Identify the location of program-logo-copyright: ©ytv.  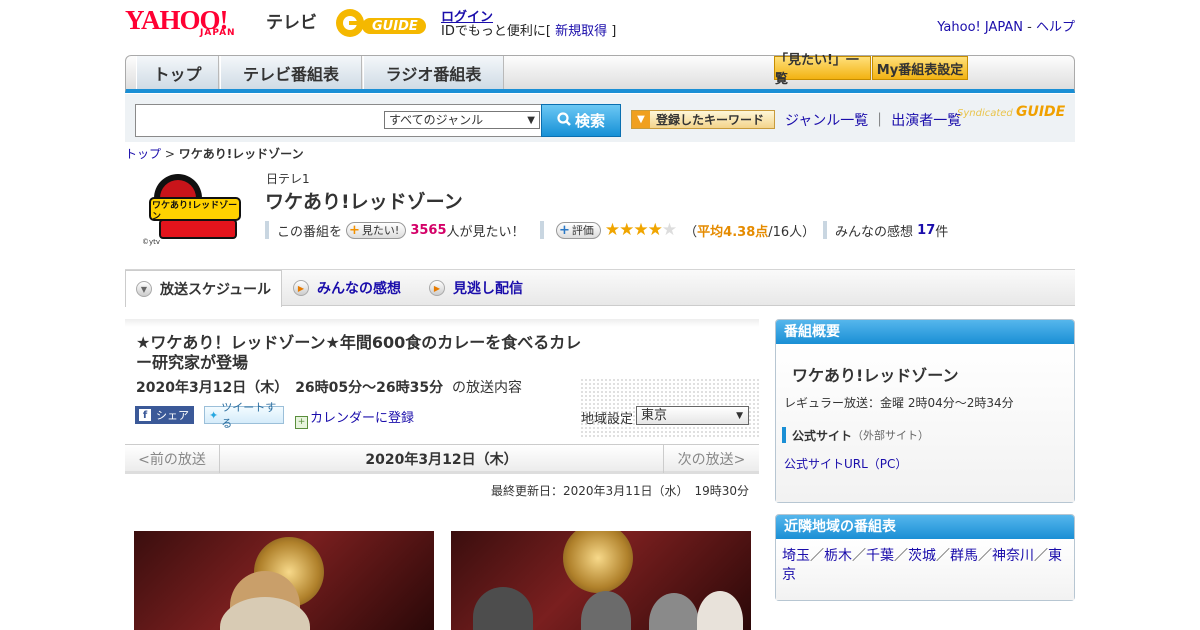
(151, 242).